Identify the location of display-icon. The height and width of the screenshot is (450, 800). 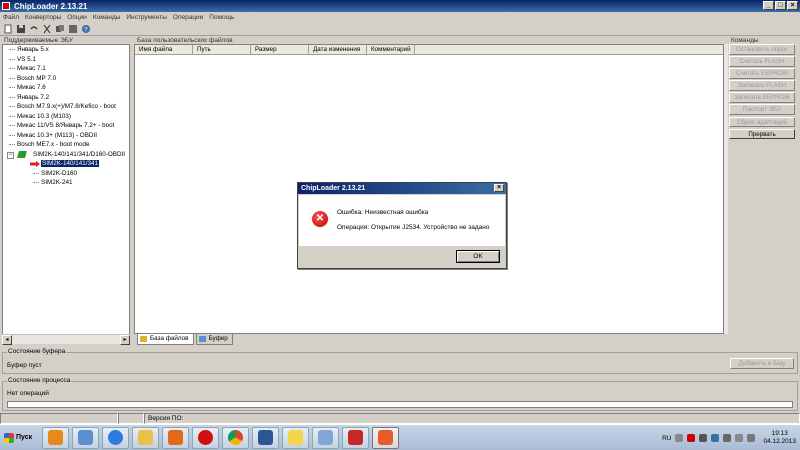
(727, 438).